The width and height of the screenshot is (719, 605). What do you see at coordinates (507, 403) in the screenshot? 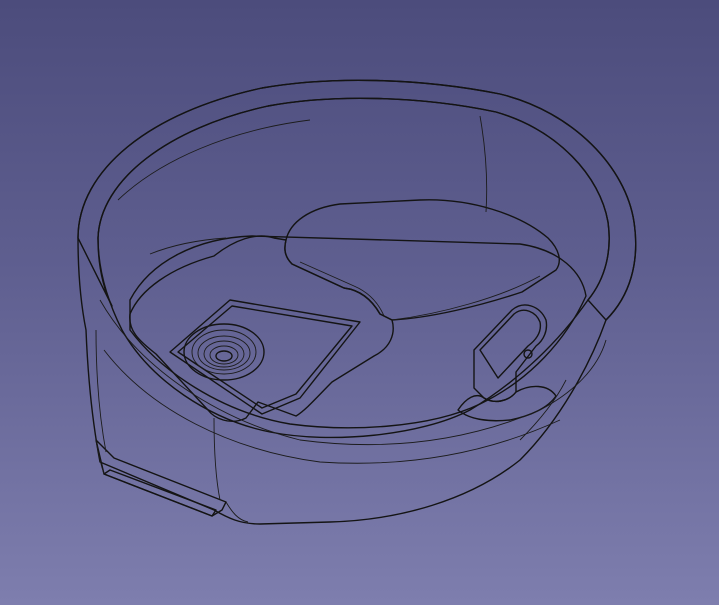
I see `boss-base` at bounding box center [507, 403].